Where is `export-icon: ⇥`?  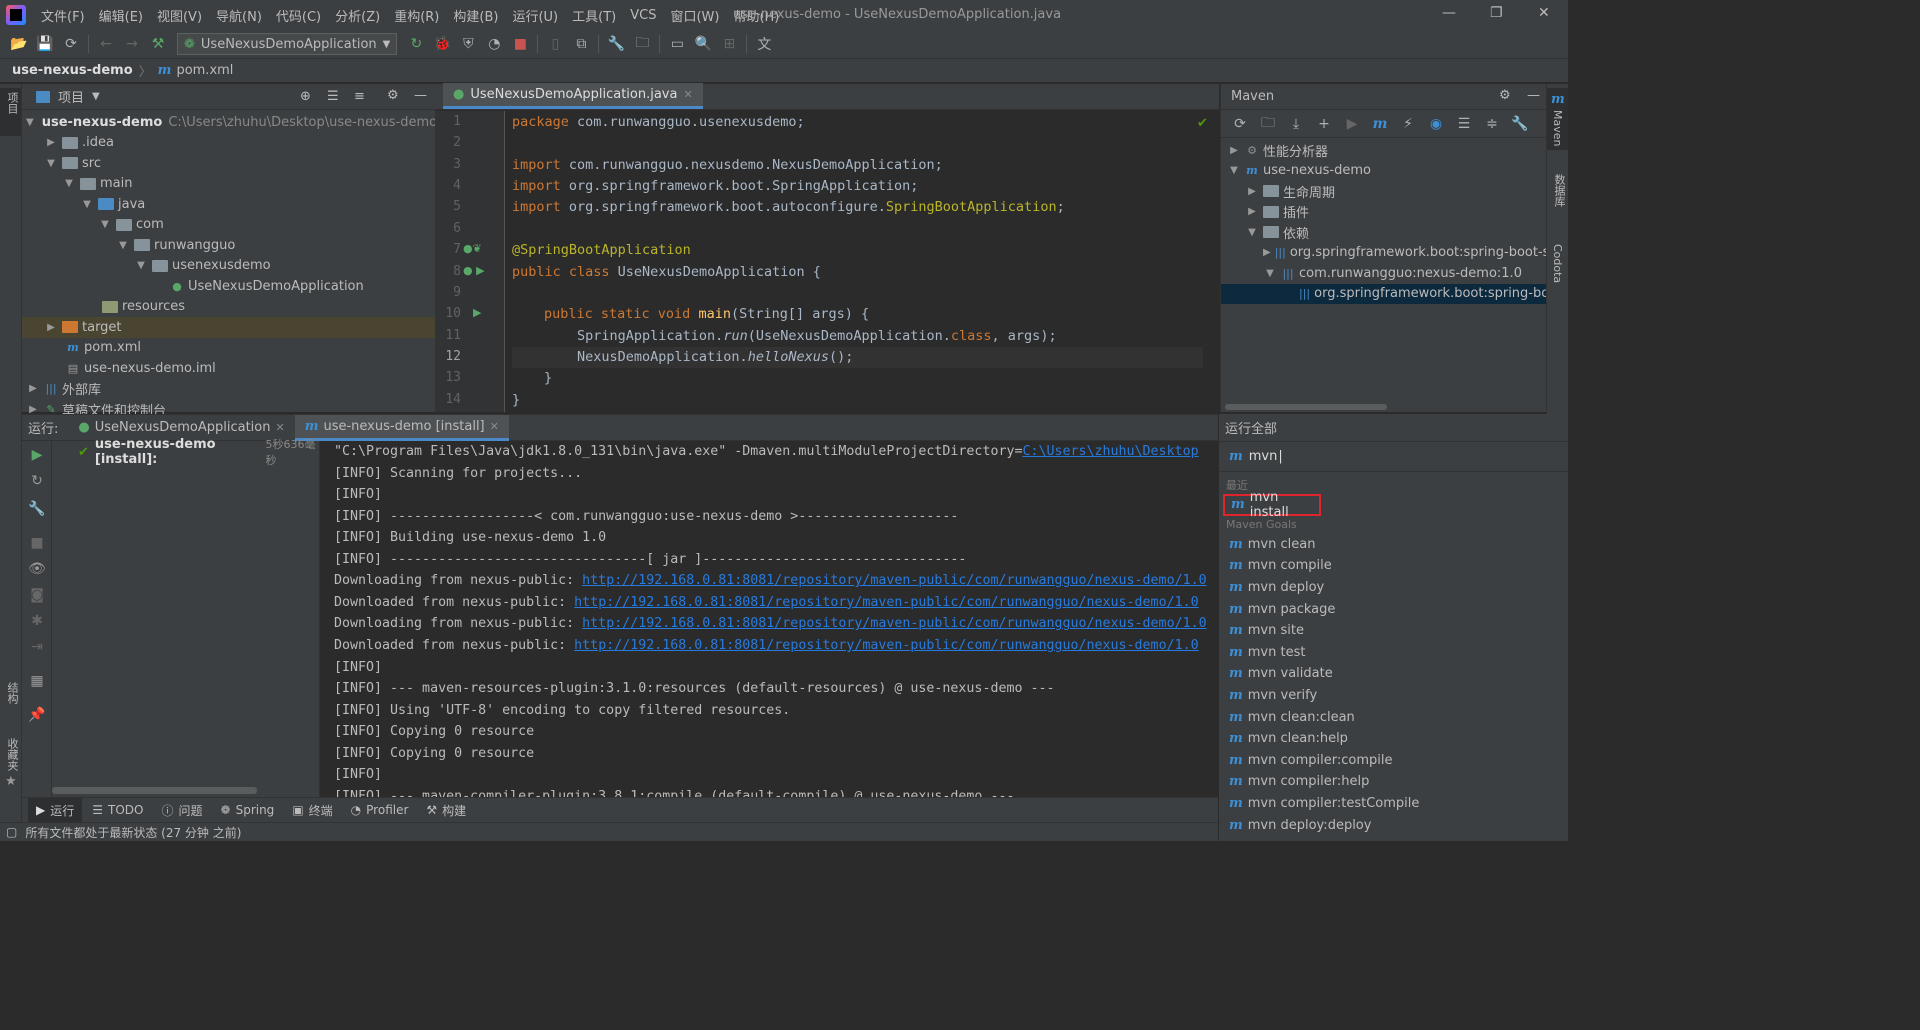 export-icon: ⇥ is located at coordinates (37, 648).